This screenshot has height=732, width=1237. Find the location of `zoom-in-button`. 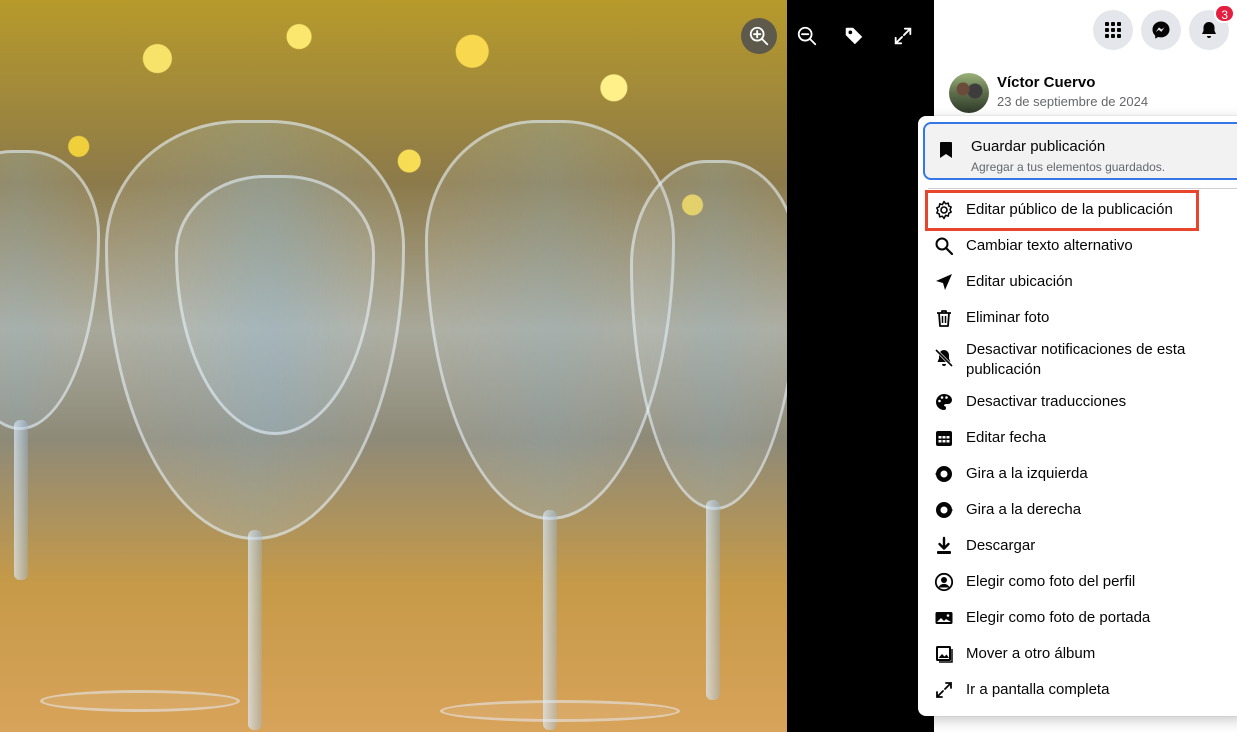

zoom-in-button is located at coordinates (759, 36).